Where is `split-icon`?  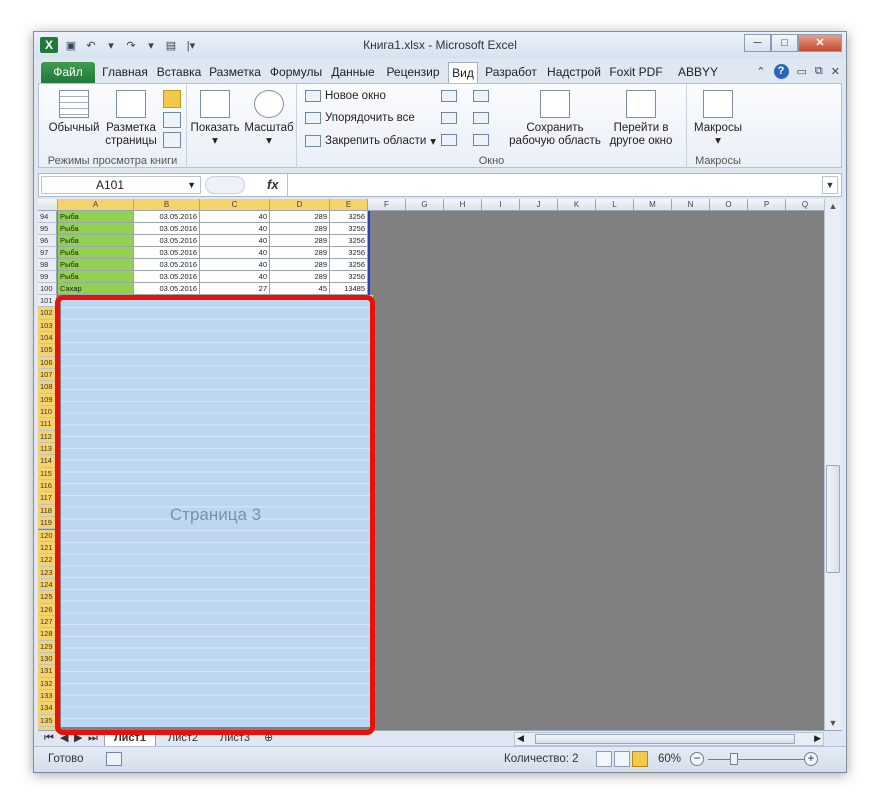 split-icon is located at coordinates (449, 96).